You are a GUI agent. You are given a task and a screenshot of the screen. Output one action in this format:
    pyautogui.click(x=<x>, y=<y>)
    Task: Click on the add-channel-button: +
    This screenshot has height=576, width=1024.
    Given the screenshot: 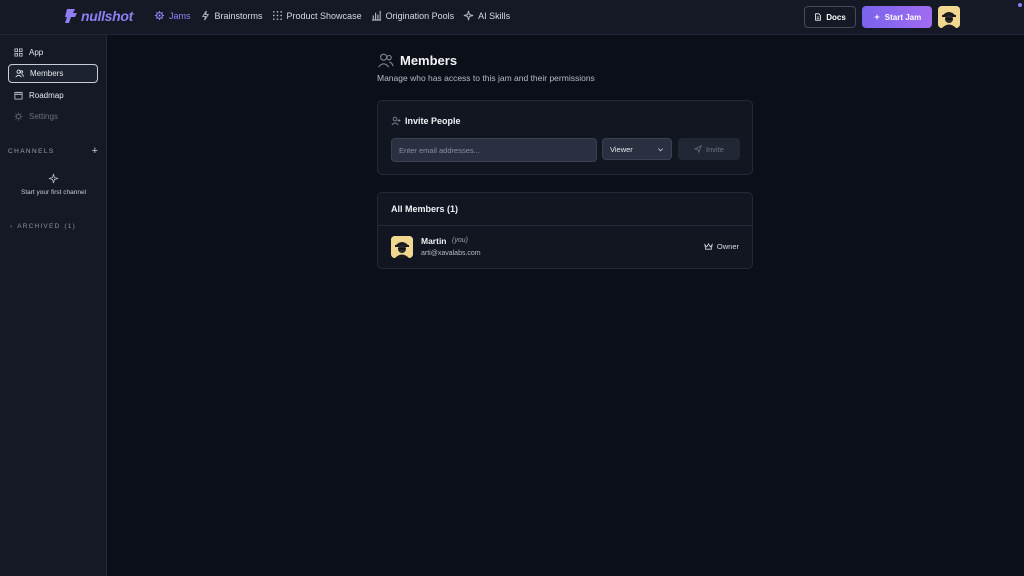 What is the action you would take?
    pyautogui.click(x=95, y=151)
    